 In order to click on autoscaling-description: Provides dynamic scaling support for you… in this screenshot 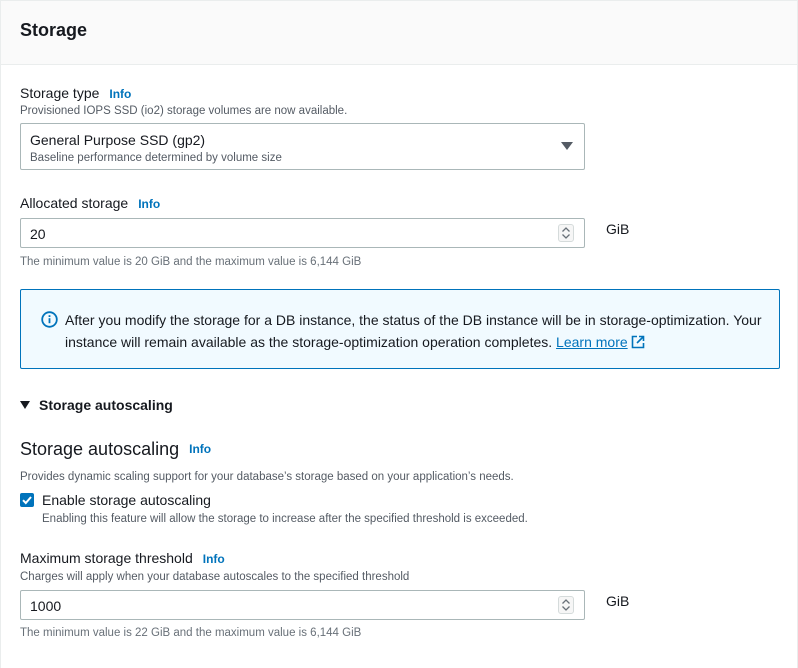, I will do `click(267, 477)`.